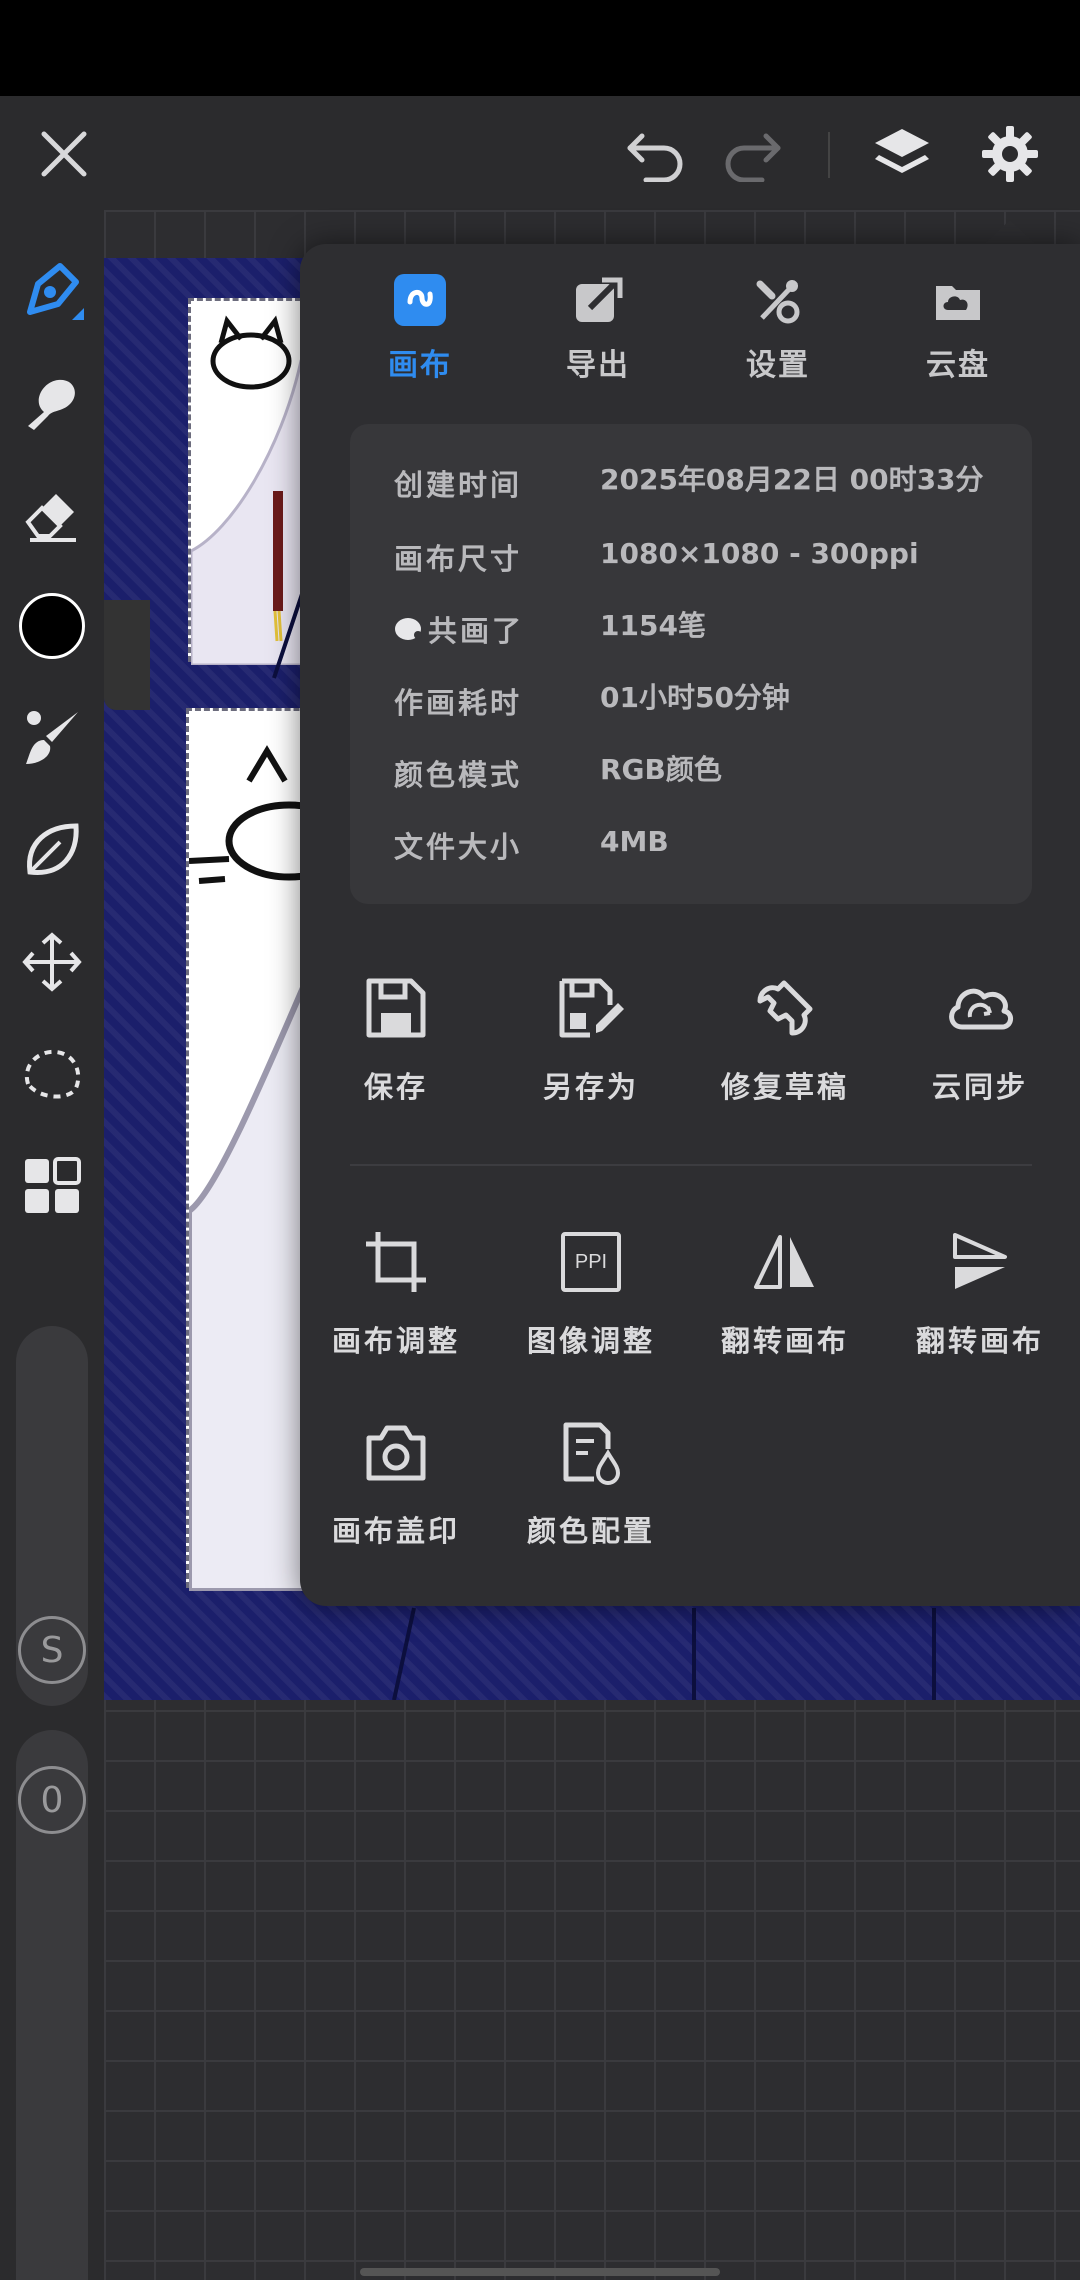  What do you see at coordinates (458, 559) in the screenshot?
I see `info-key: 画布尺寸` at bounding box center [458, 559].